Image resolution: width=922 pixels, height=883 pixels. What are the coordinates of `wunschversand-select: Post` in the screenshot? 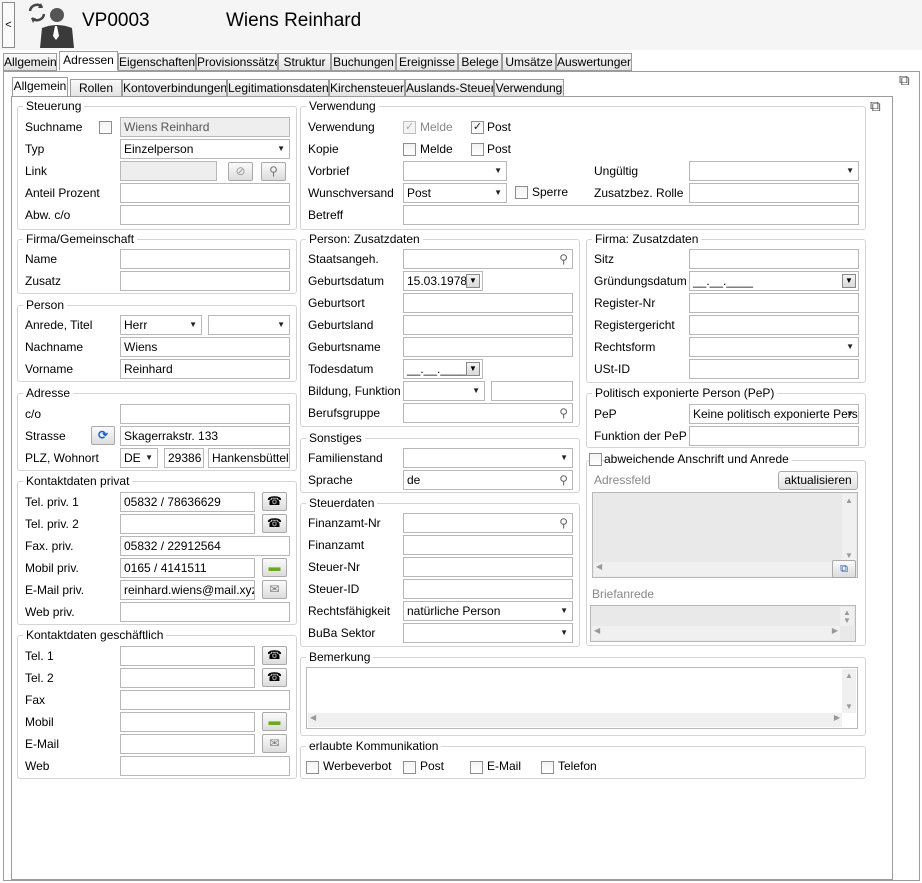 It's located at (455, 193).